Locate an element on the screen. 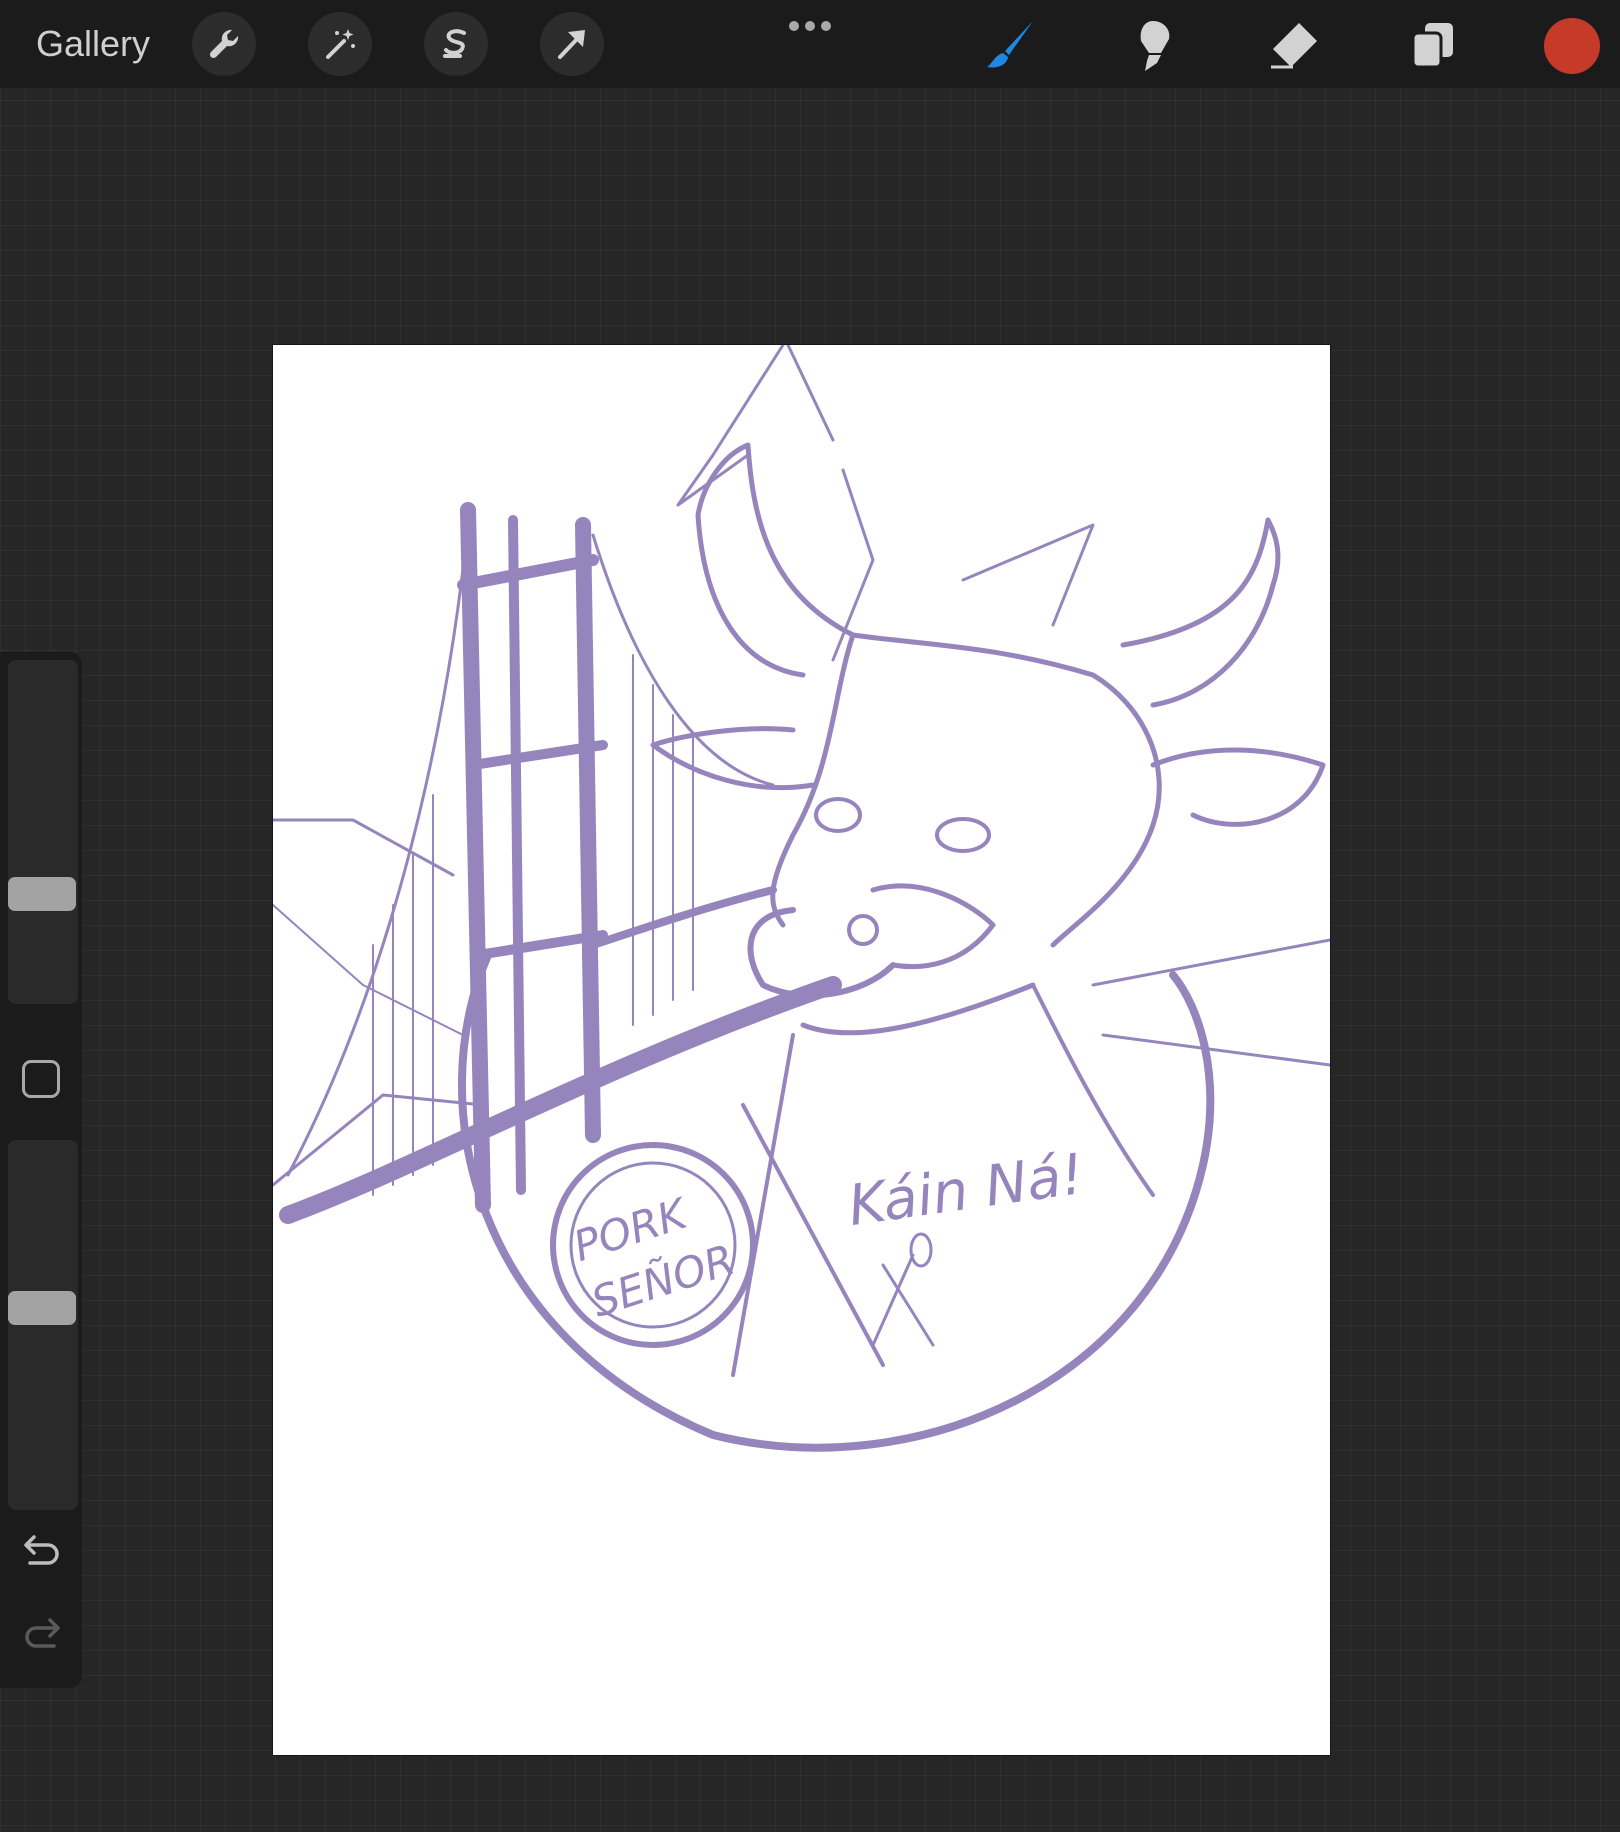 The height and width of the screenshot is (1832, 1620). erase-tool-button is located at coordinates (1293, 45).